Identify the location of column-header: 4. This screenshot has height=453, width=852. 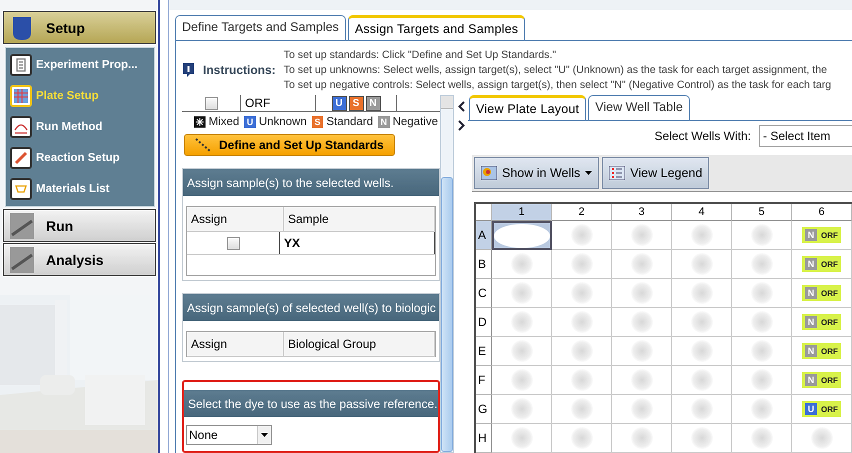
(702, 212).